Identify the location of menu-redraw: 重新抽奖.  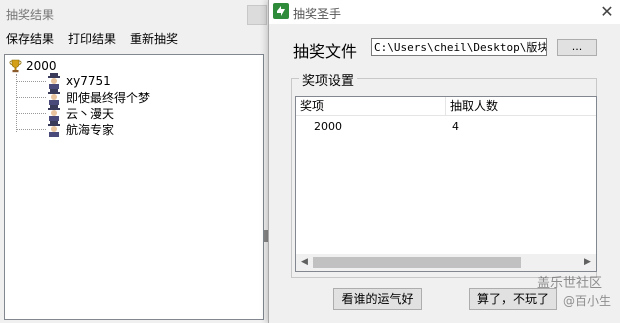
(154, 38).